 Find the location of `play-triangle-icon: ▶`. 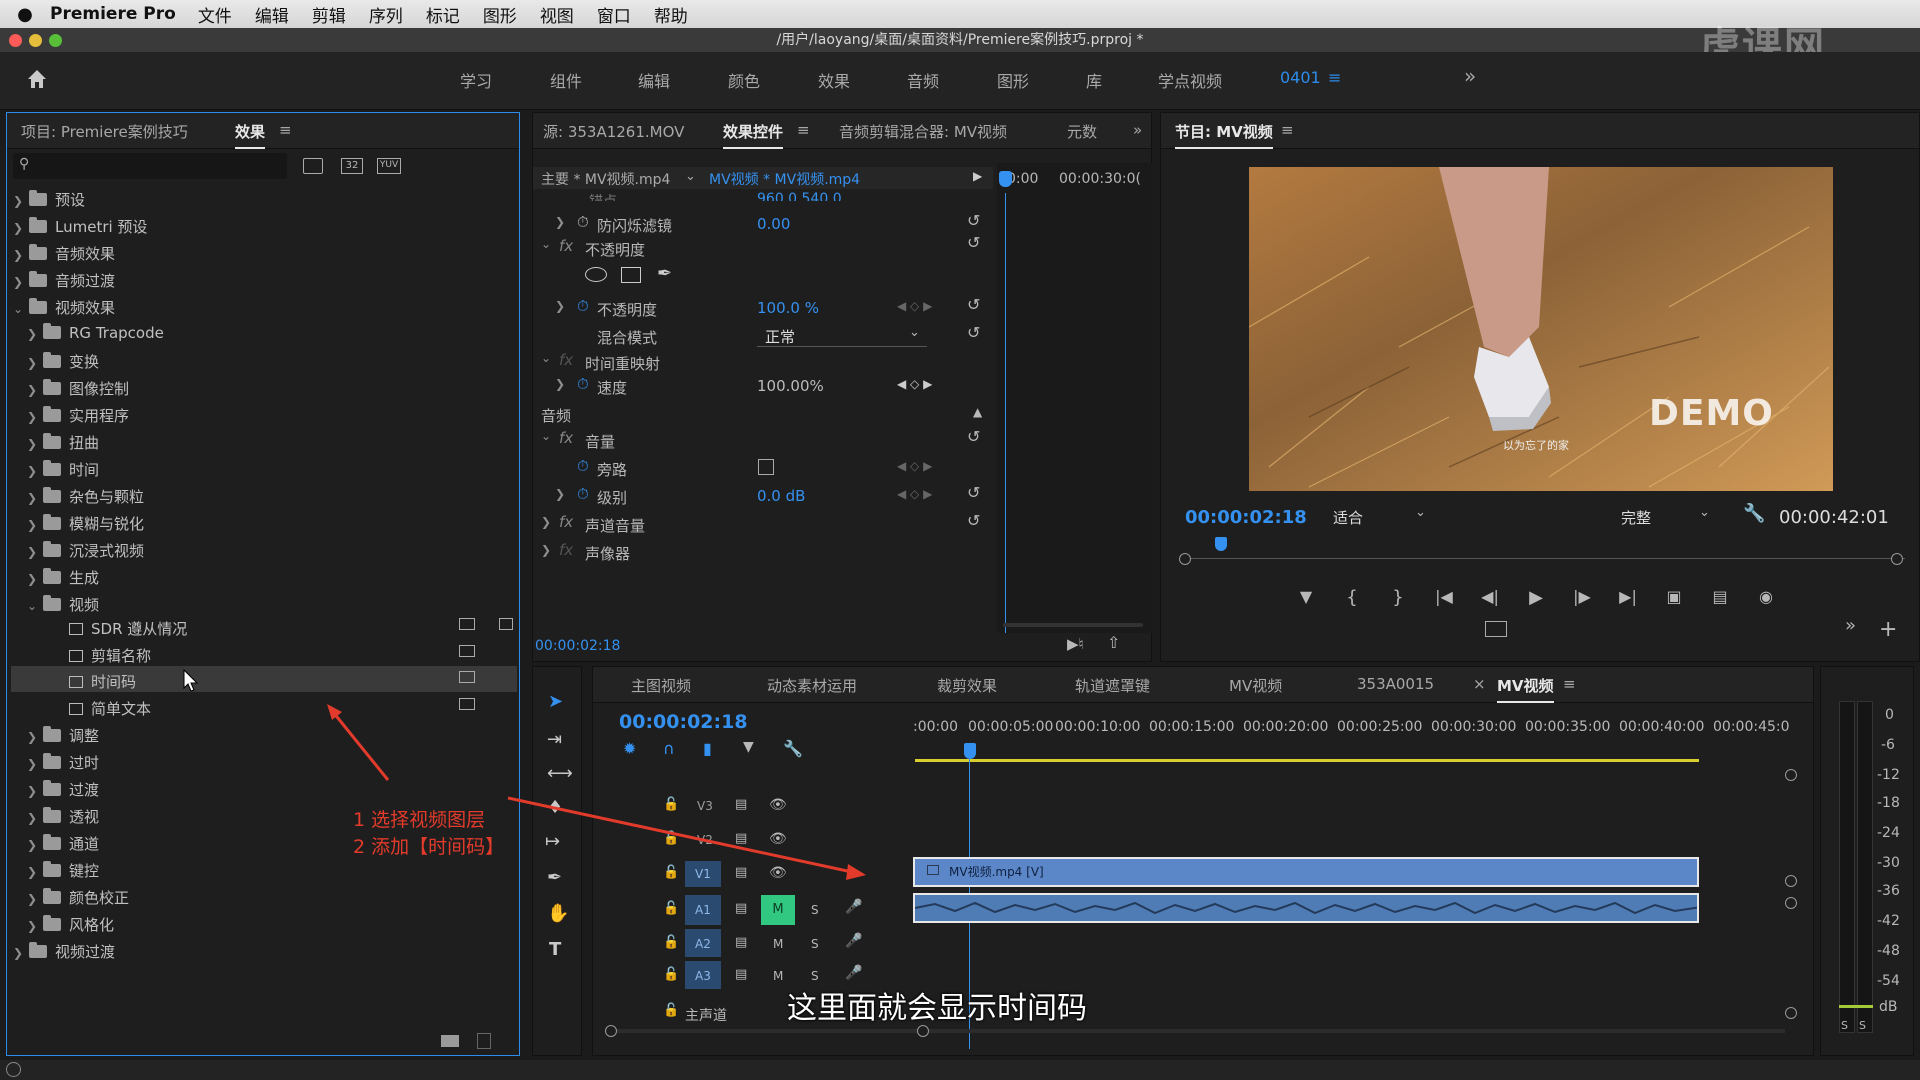

play-triangle-icon: ▶ is located at coordinates (977, 176).